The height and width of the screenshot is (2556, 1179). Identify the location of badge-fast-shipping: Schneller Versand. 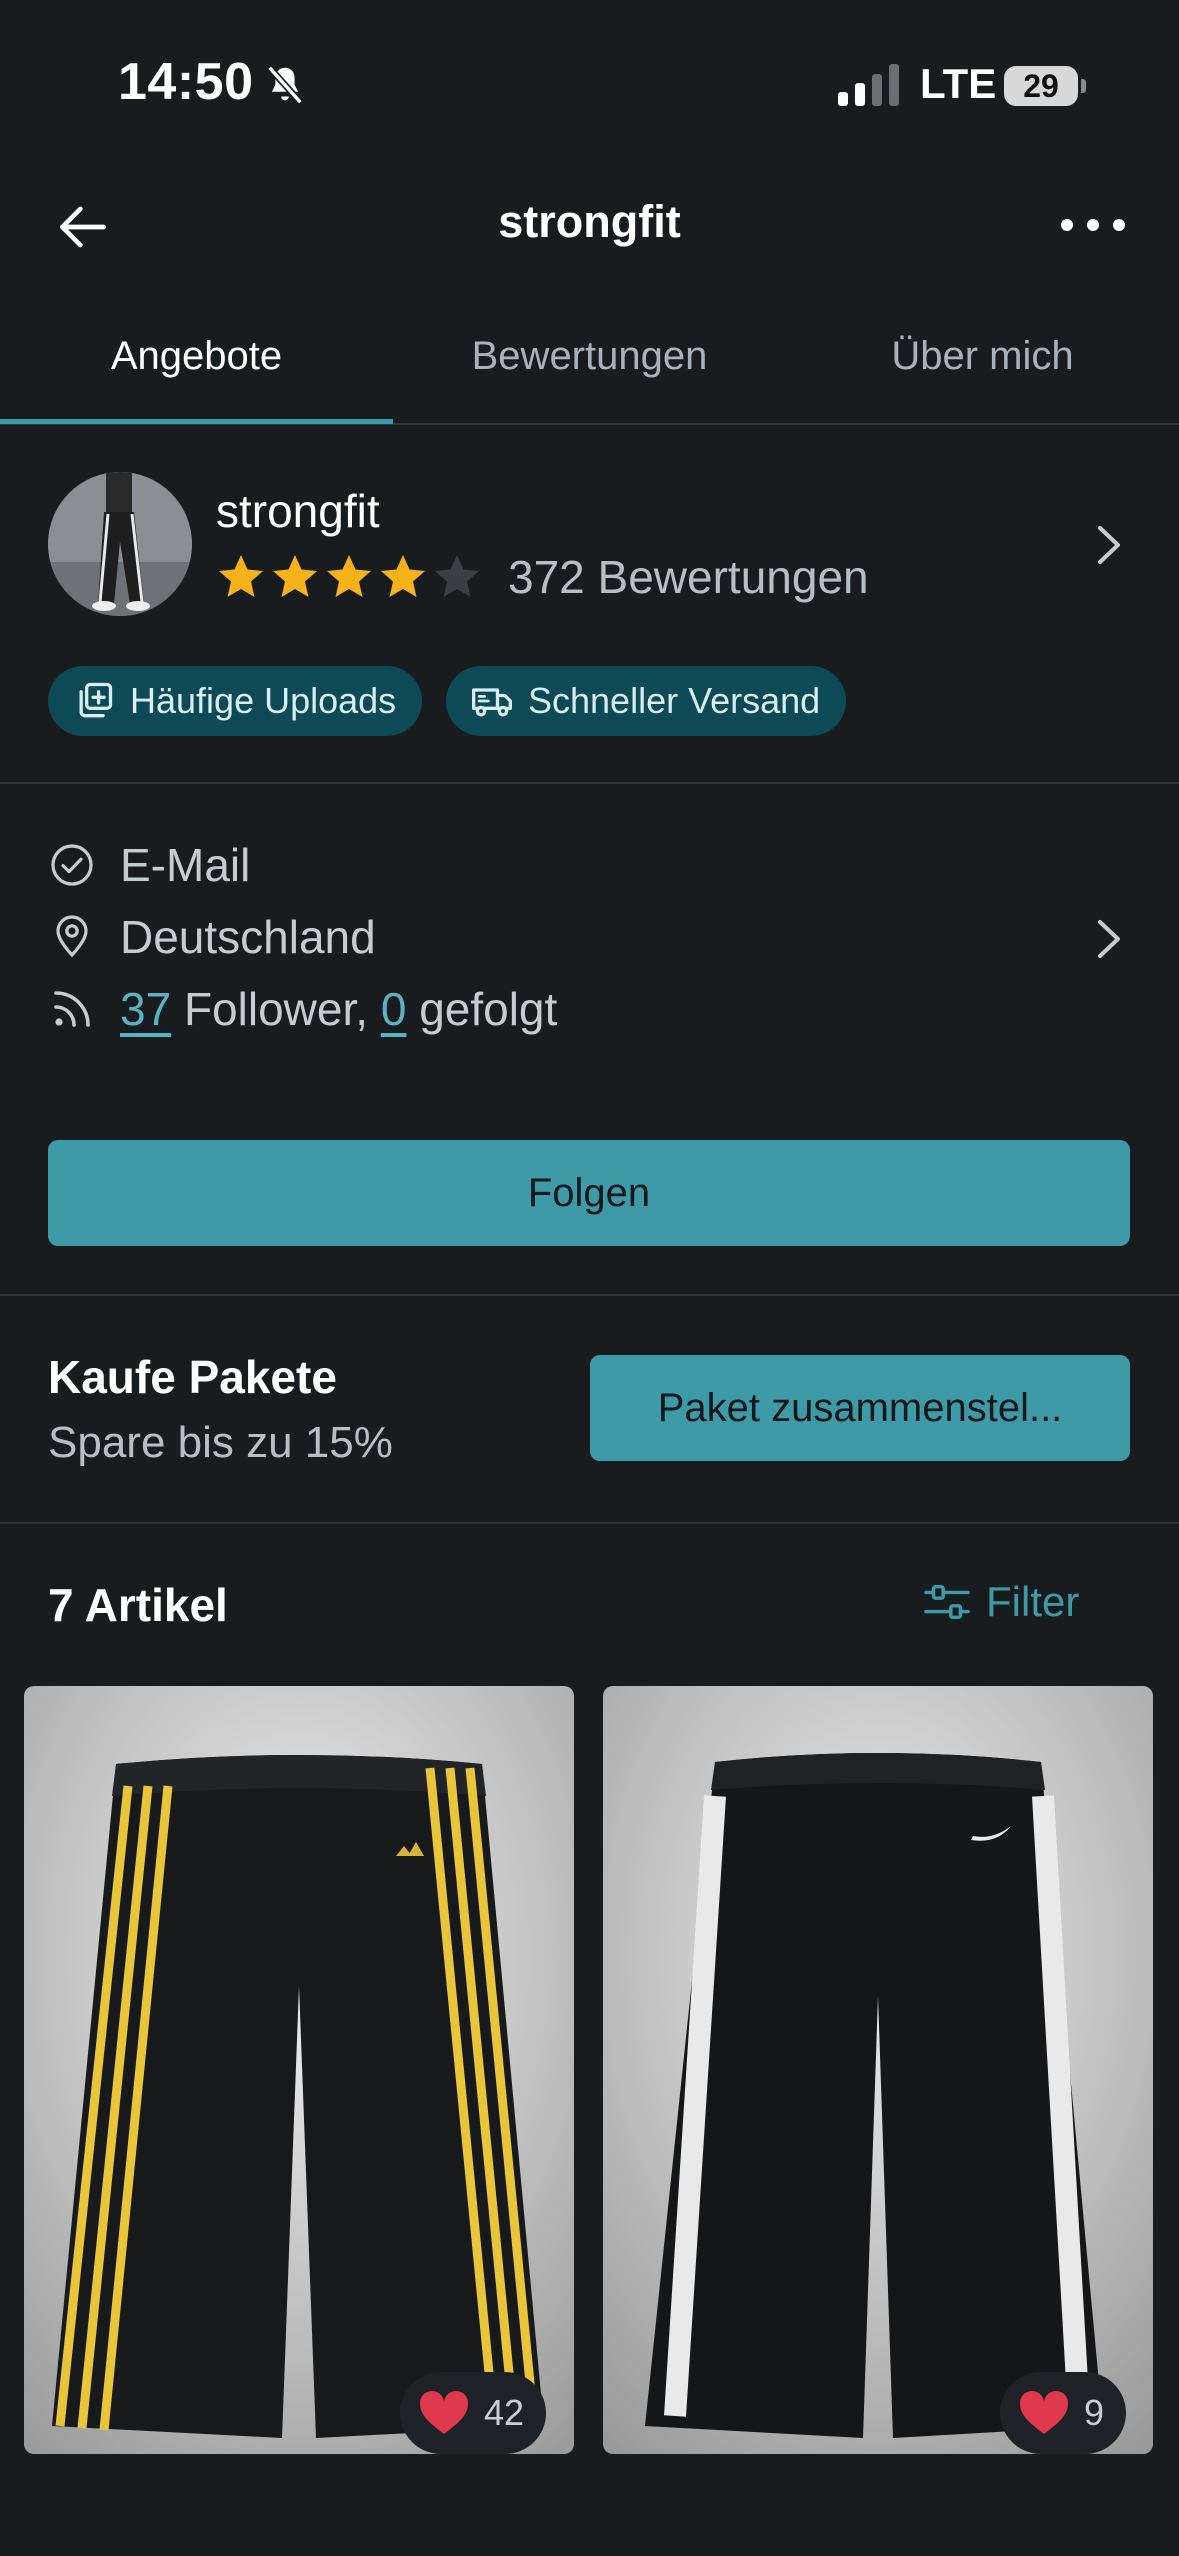
(646, 701).